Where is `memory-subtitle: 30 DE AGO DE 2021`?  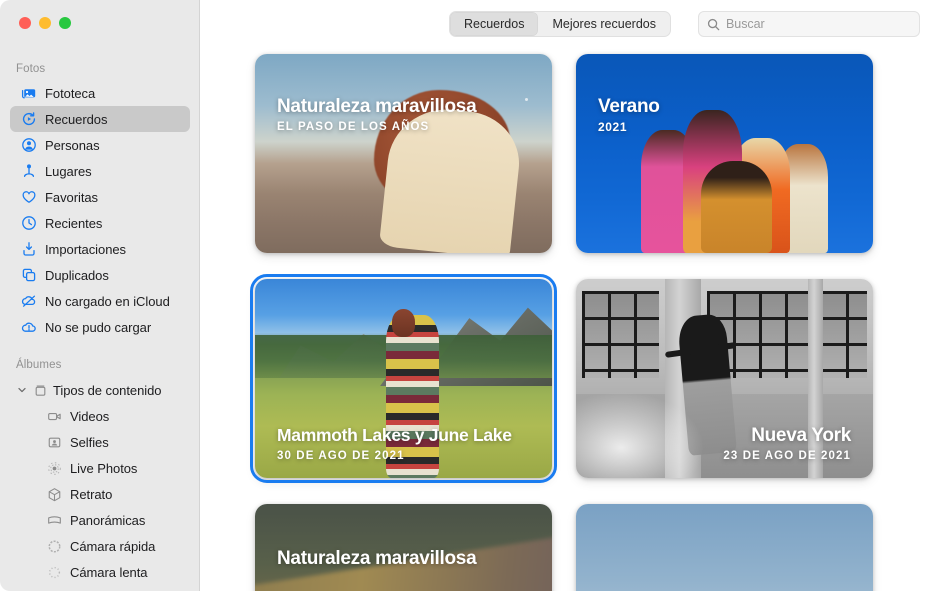
memory-subtitle: 30 DE AGO DE 2021 is located at coordinates (341, 456).